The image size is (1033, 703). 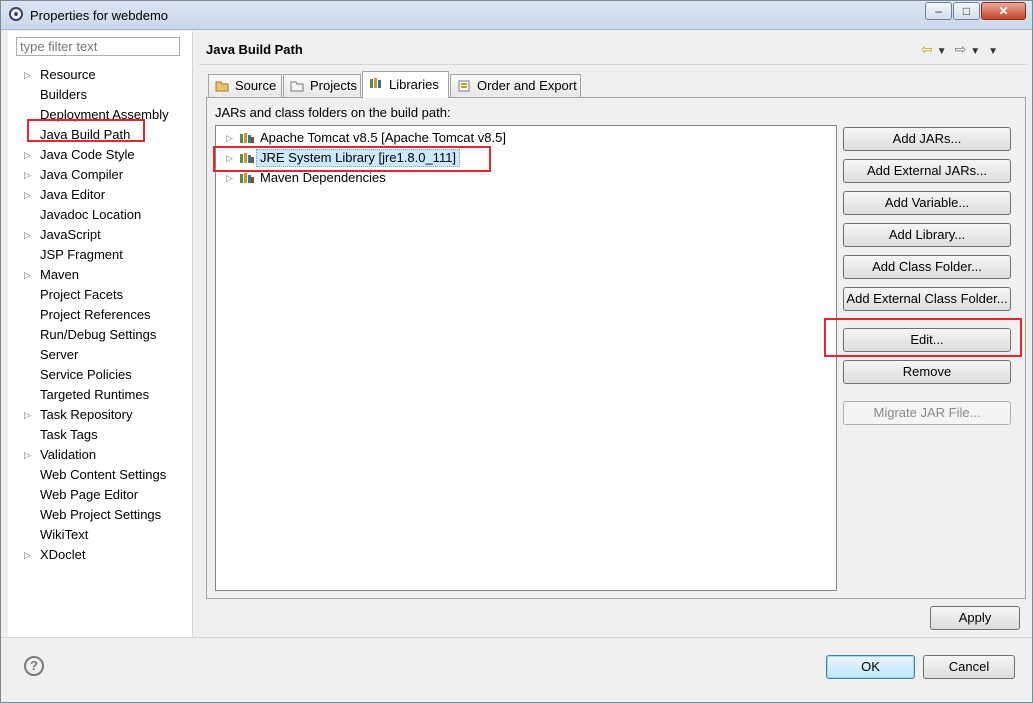 What do you see at coordinates (975, 618) in the screenshot?
I see `apply-button: Apply` at bounding box center [975, 618].